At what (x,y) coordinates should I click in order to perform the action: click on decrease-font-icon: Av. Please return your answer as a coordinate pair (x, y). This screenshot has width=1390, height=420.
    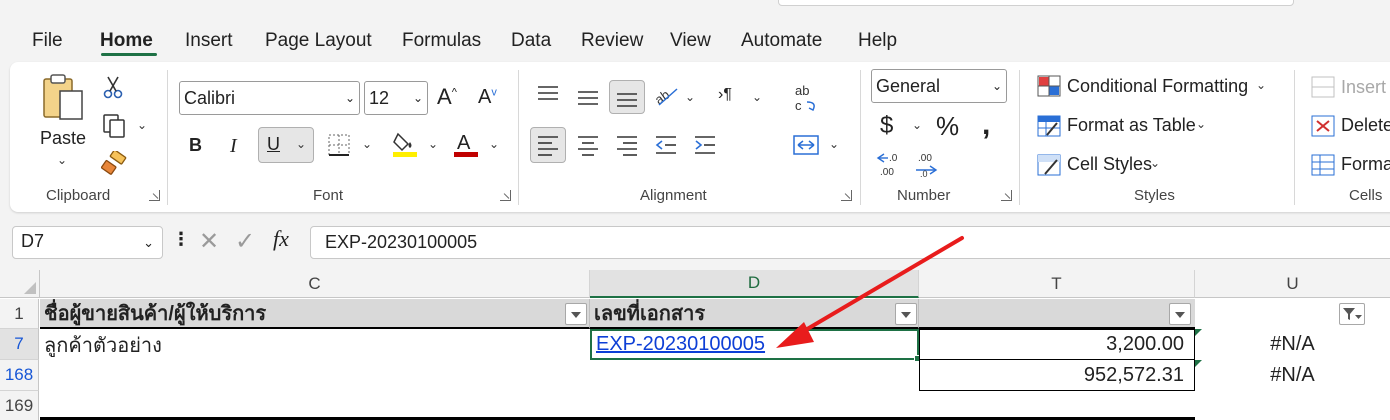
    Looking at the image, I should click on (487, 97).